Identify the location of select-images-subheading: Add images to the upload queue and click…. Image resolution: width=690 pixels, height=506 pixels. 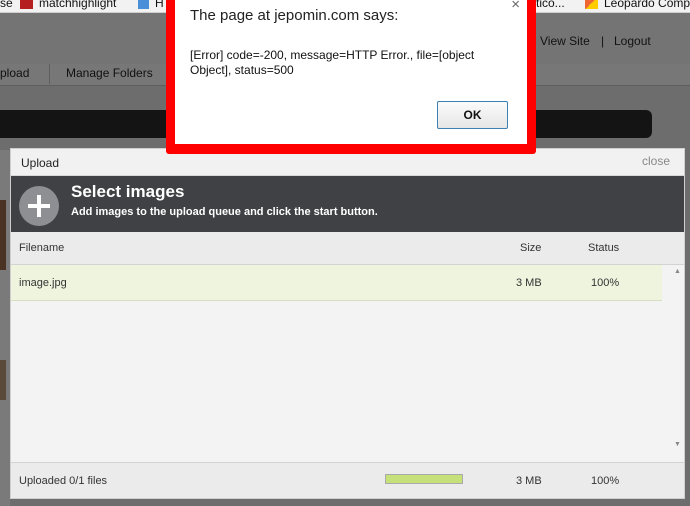
(224, 212).